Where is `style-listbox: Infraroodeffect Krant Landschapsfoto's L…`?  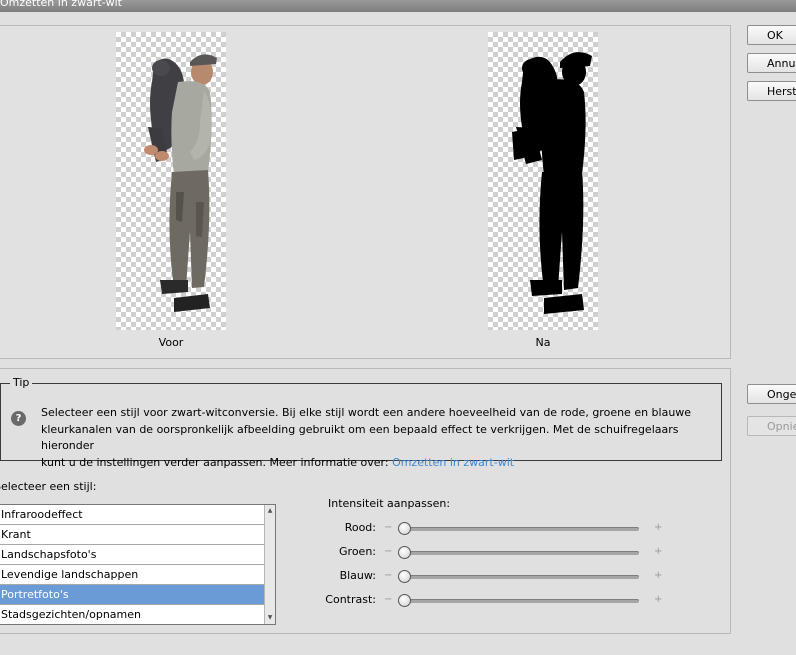
style-listbox: Infraroodeffect Krant Landschapsfoto's L… is located at coordinates (138, 564).